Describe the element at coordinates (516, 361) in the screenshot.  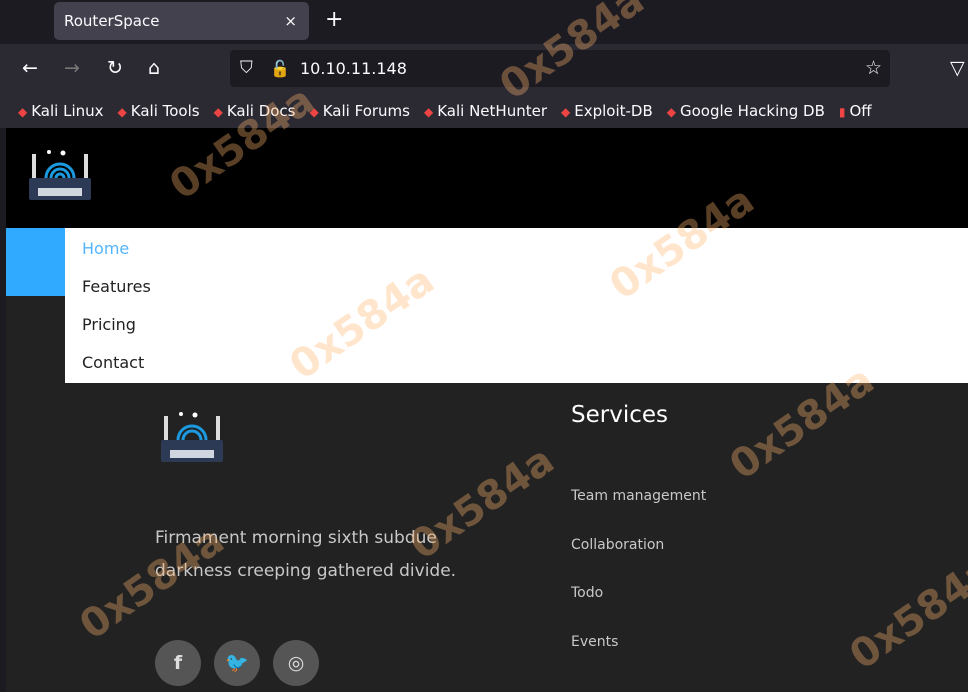
I see `nav-contact: Contact` at that location.